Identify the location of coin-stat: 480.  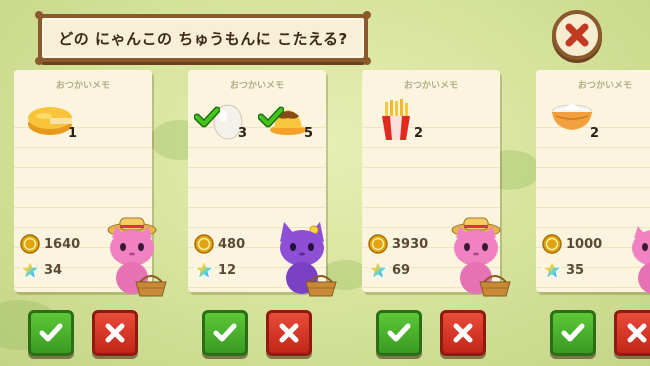
(219, 244).